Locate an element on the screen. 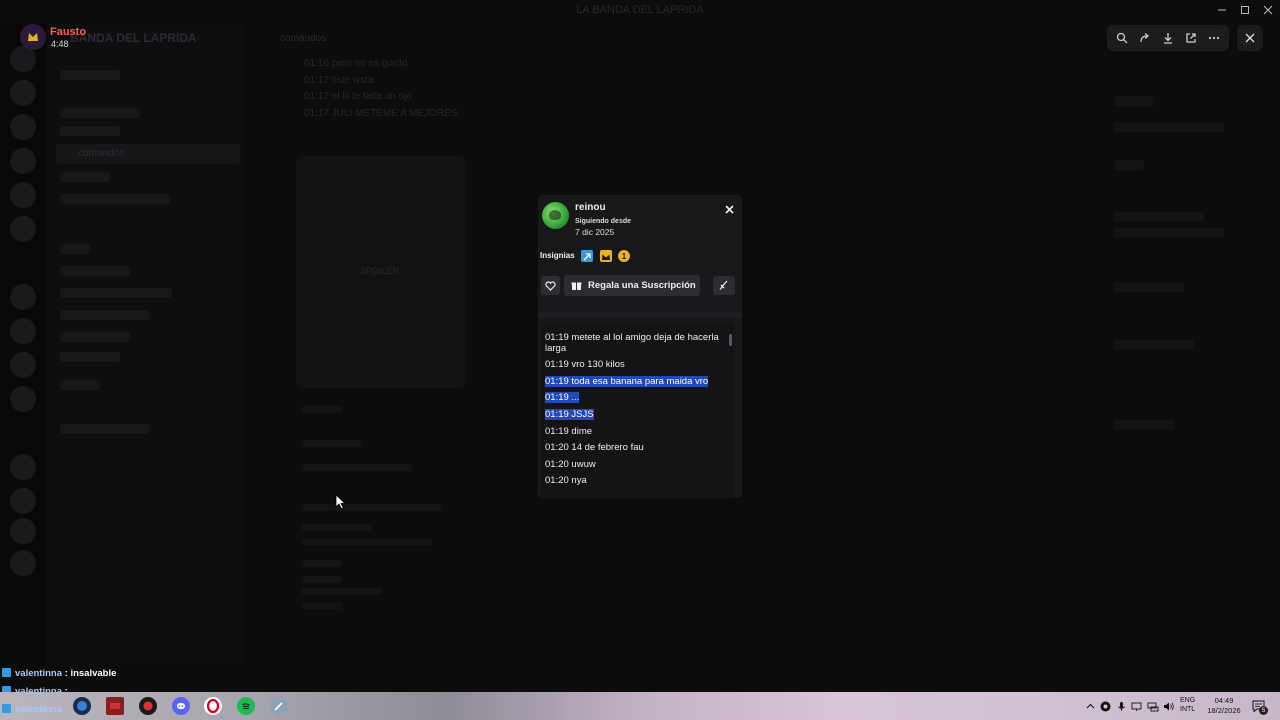 The height and width of the screenshot is (720, 1280). image-ghost is located at coordinates (337, 527).